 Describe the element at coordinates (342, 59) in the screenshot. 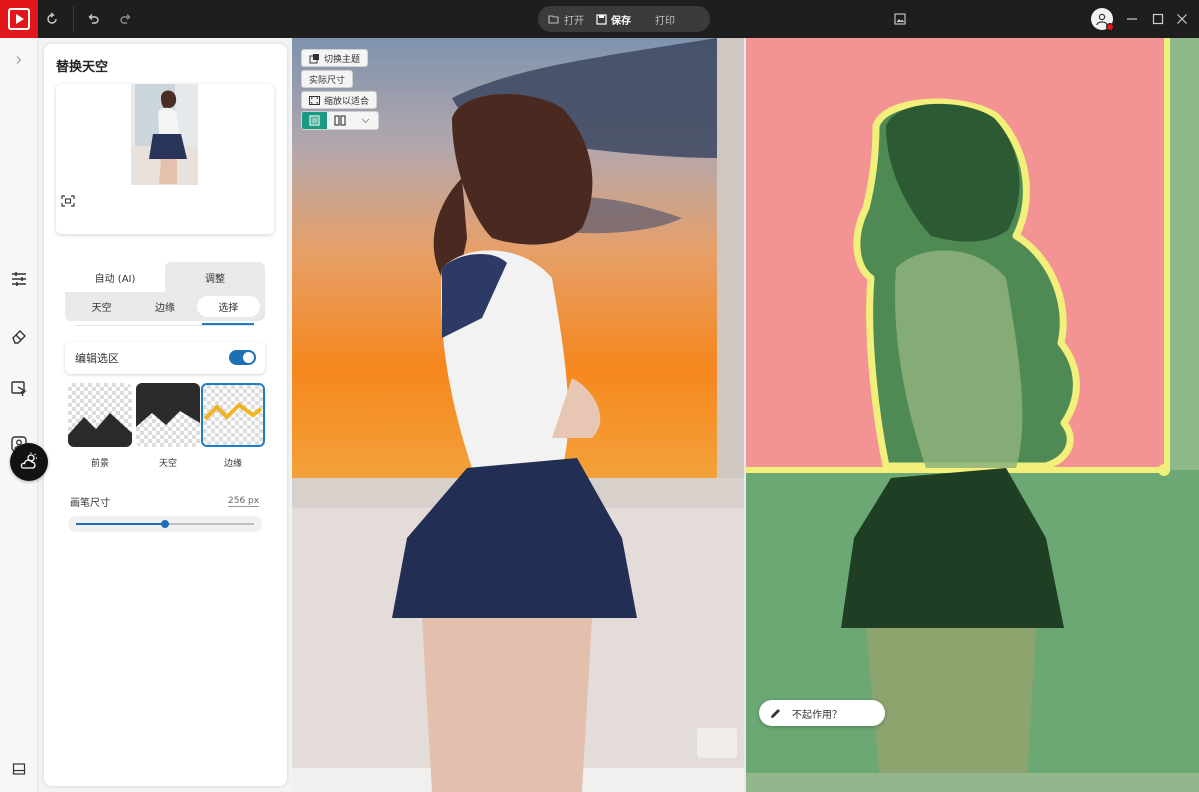

I see `switch-subject-label: 切换主题` at that location.